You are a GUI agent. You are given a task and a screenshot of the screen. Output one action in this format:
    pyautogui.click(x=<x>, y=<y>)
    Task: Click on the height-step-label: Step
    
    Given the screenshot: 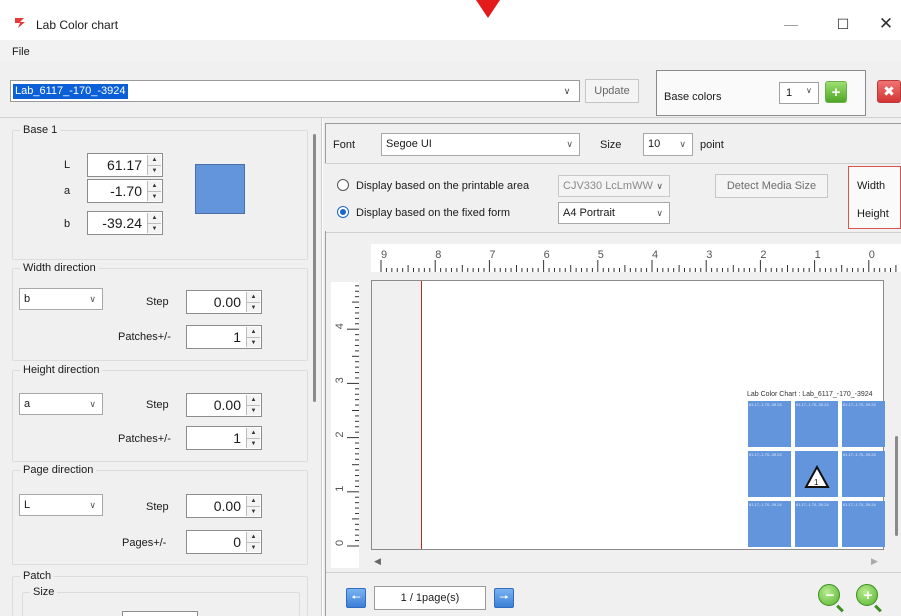 What is the action you would take?
    pyautogui.click(x=157, y=405)
    